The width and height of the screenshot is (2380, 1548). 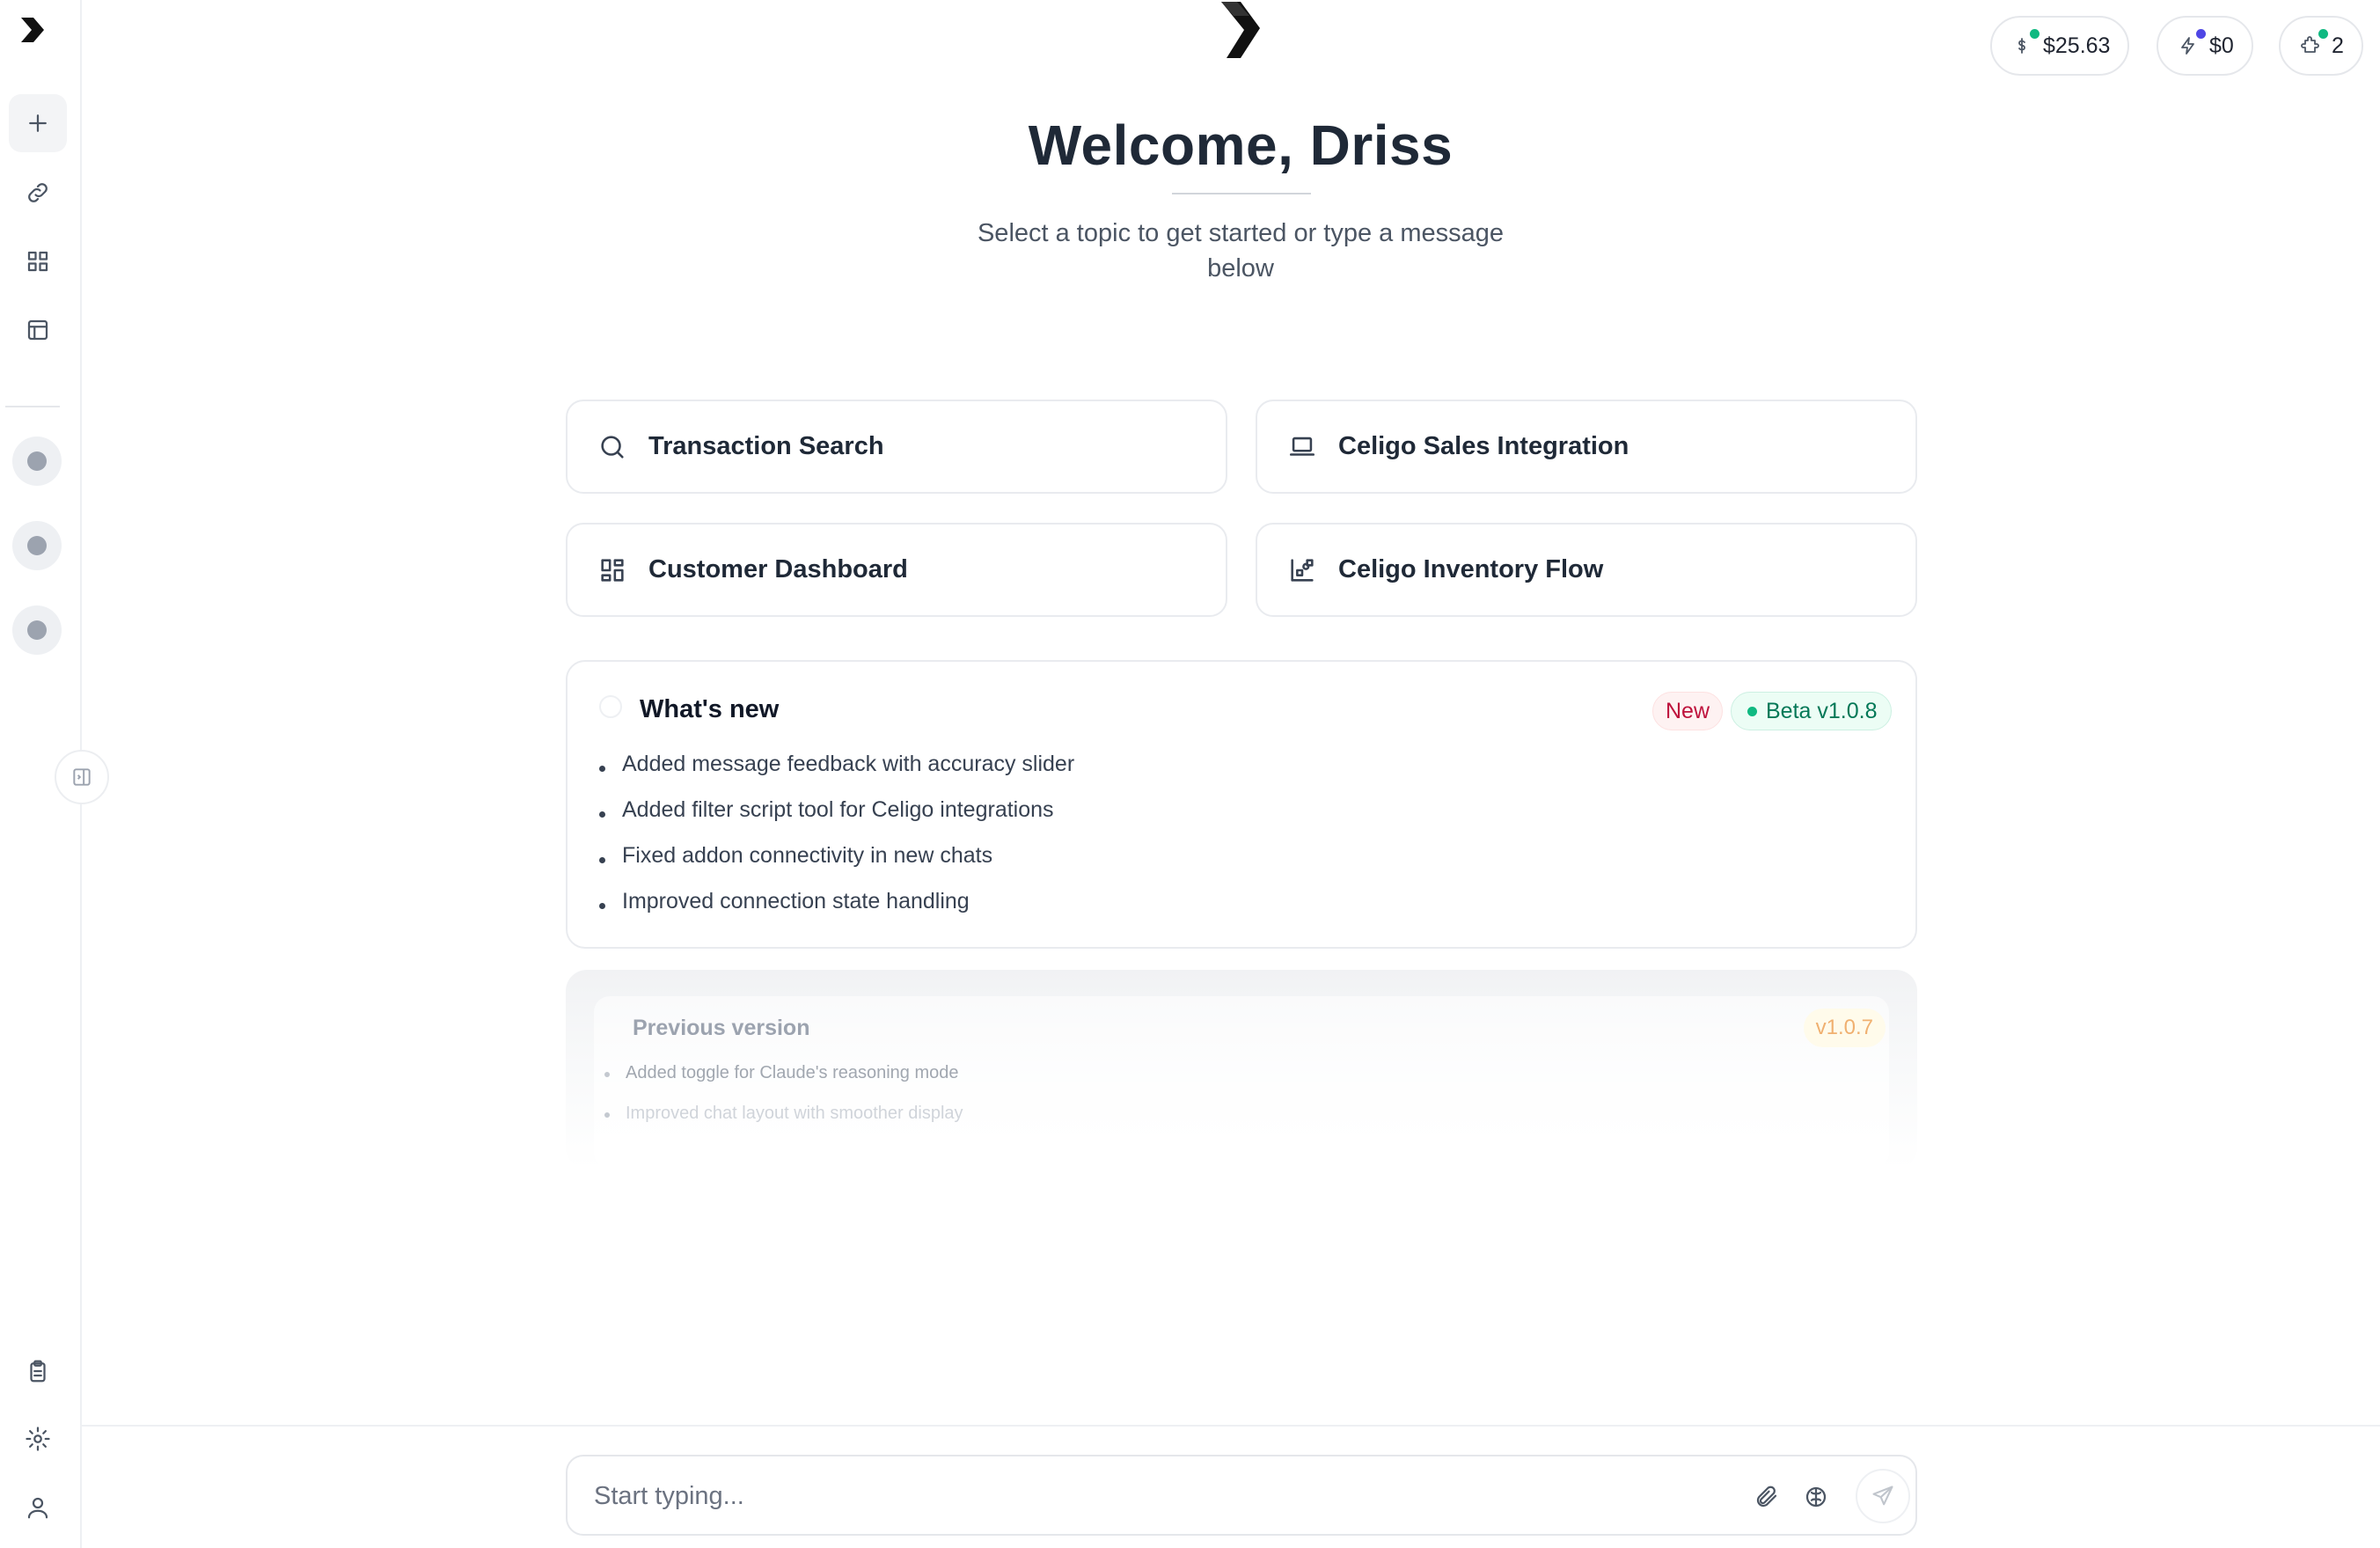 What do you see at coordinates (1844, 1028) in the screenshot?
I see `previous-version-badge: v1.0.7` at bounding box center [1844, 1028].